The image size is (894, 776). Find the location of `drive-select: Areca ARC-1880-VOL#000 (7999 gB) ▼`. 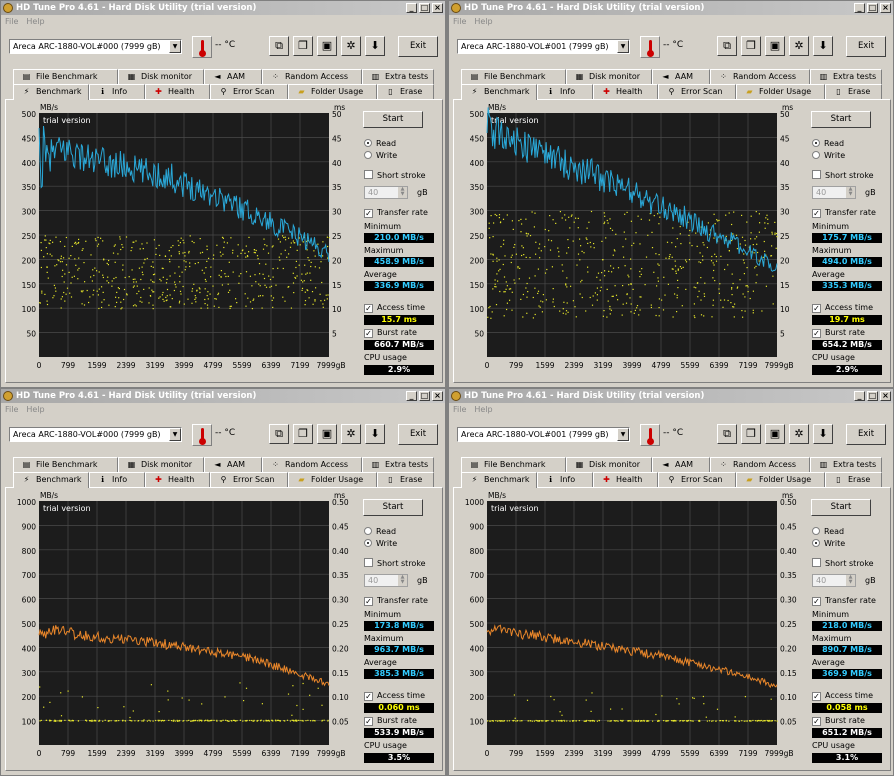

drive-select: Areca ARC-1880-VOL#000 (7999 gB) ▼ is located at coordinates (95, 434).